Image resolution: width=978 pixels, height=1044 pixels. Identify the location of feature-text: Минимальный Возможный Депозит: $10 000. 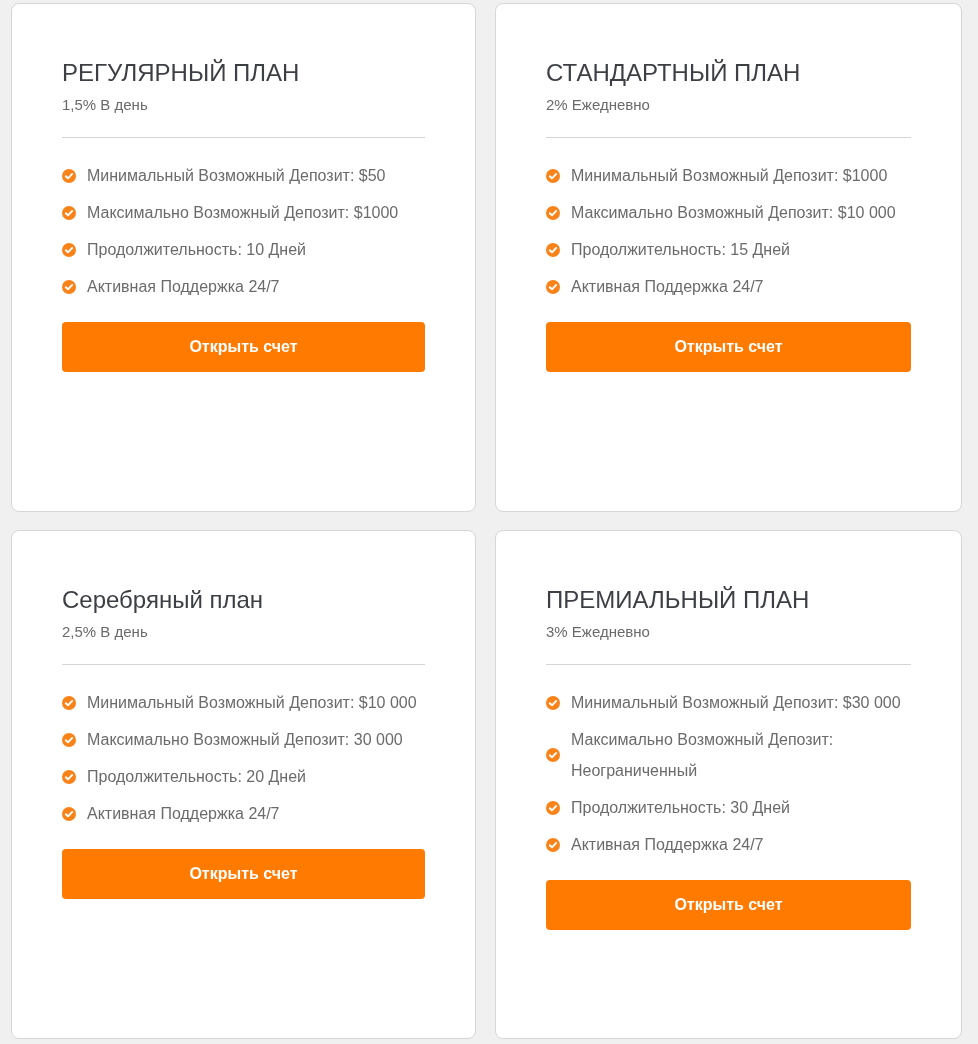
(252, 703).